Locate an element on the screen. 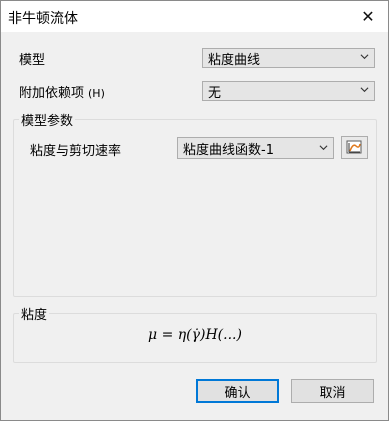 The image size is (389, 421). function-chart-icon is located at coordinates (354, 147).